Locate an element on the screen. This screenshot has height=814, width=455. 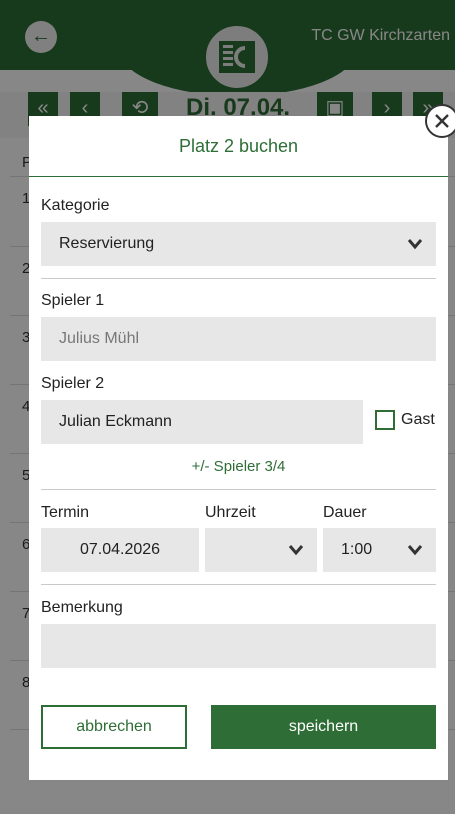
title-divider is located at coordinates (238, 176).